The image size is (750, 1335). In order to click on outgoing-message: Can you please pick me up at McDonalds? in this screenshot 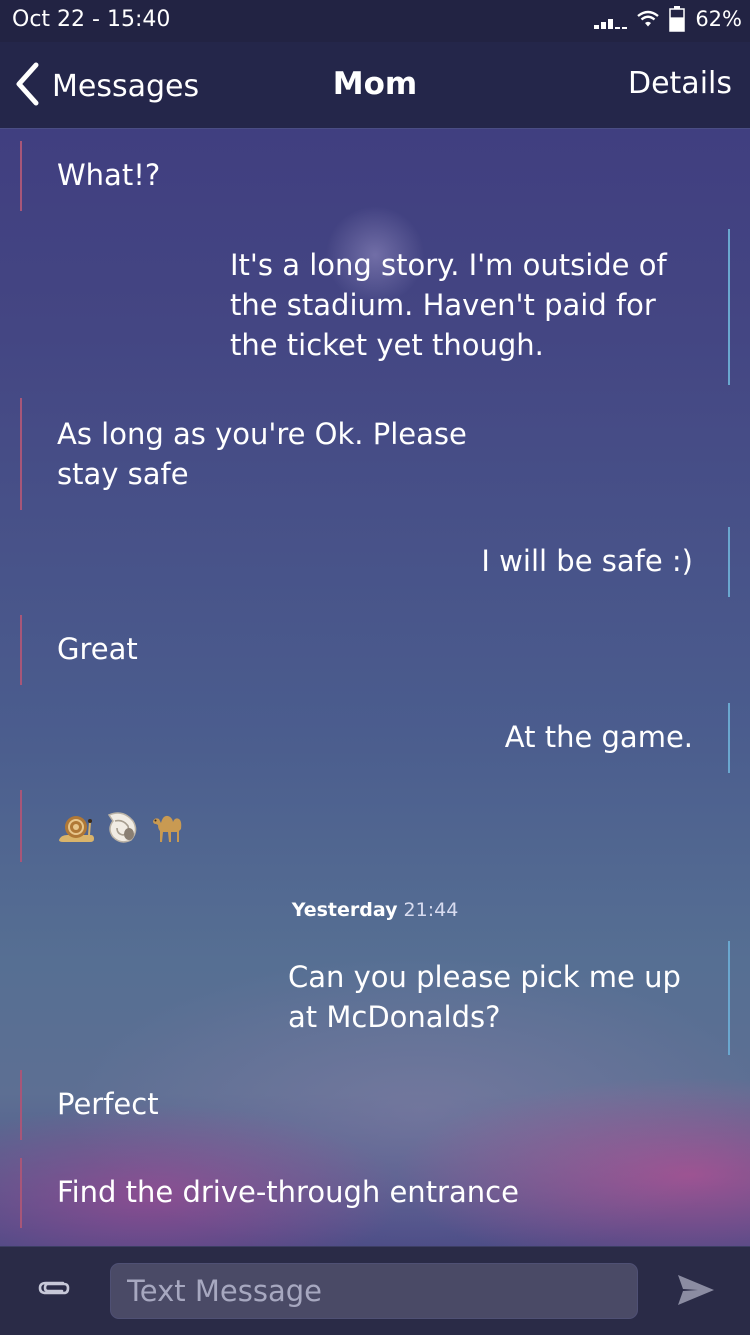, I will do `click(509, 998)`.